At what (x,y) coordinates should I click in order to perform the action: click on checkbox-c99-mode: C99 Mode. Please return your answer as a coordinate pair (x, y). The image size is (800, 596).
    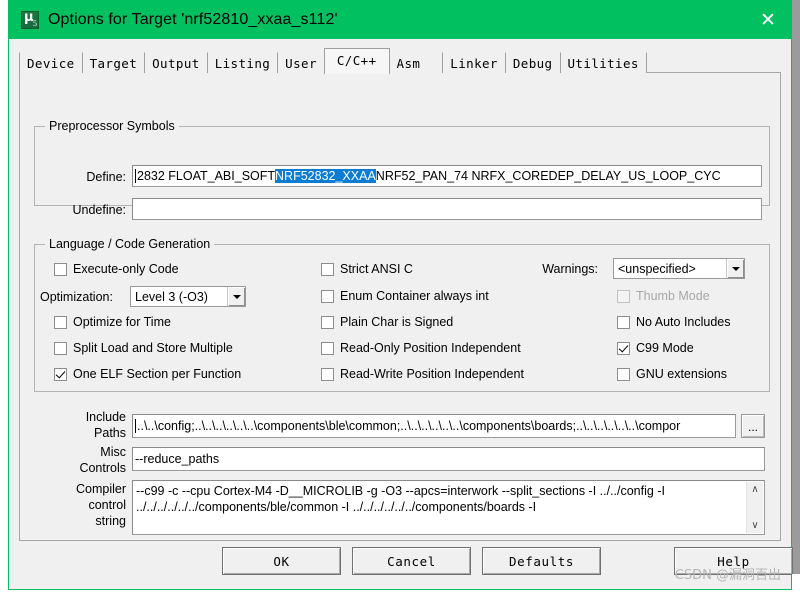
    Looking at the image, I should click on (655, 348).